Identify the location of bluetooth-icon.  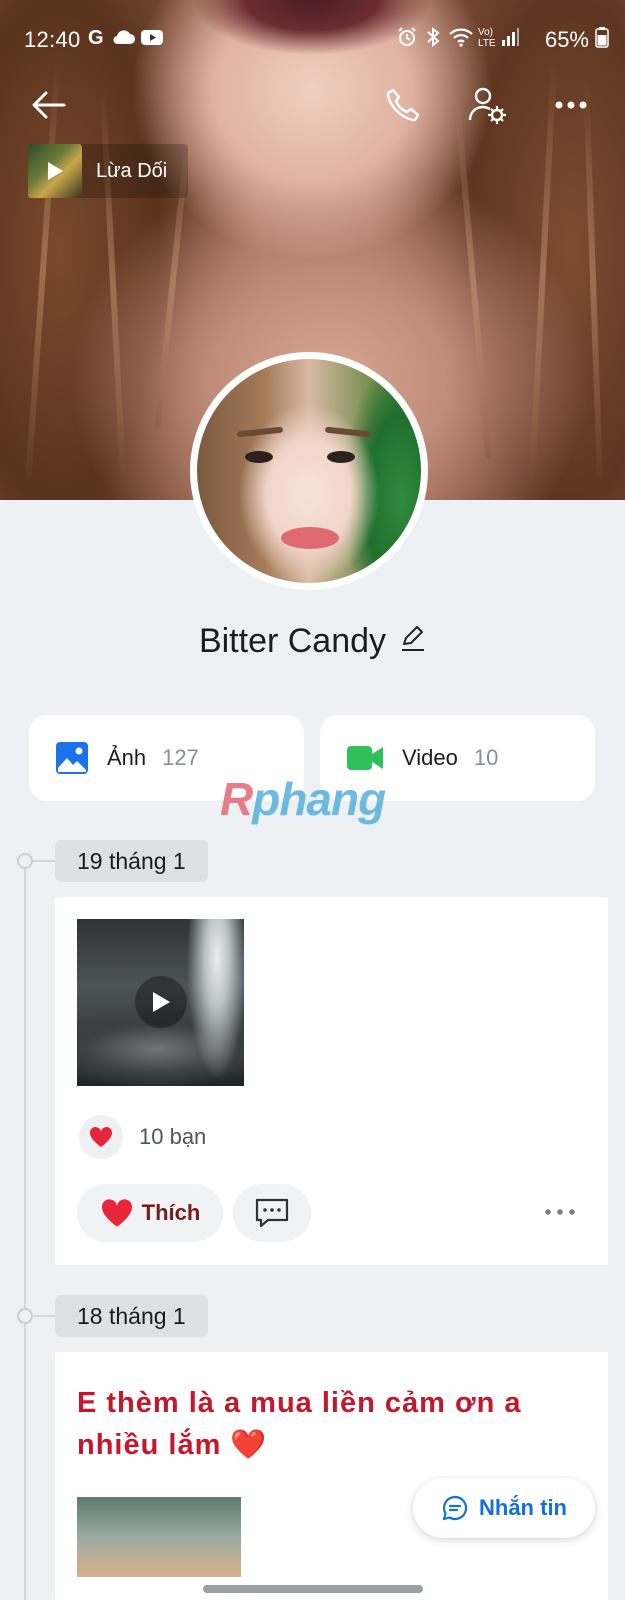
(433, 38).